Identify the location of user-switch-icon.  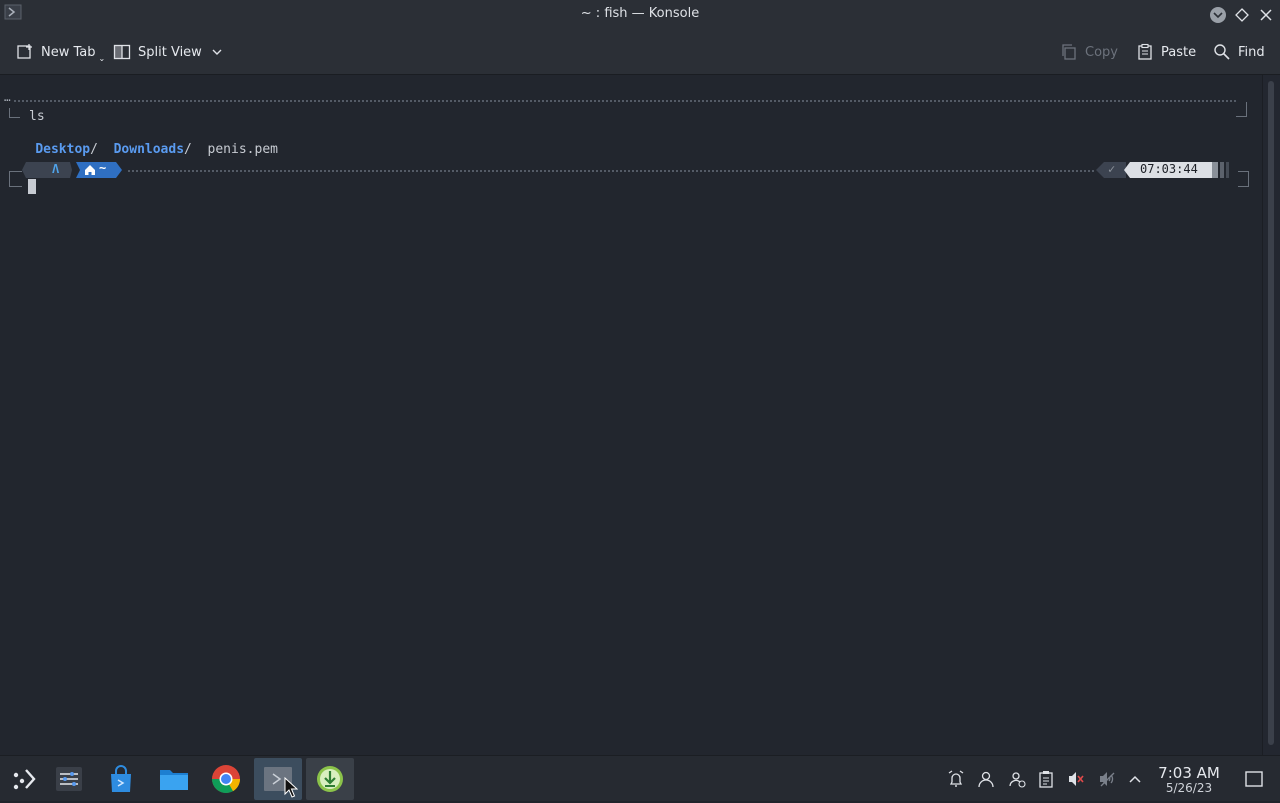
(1017, 779).